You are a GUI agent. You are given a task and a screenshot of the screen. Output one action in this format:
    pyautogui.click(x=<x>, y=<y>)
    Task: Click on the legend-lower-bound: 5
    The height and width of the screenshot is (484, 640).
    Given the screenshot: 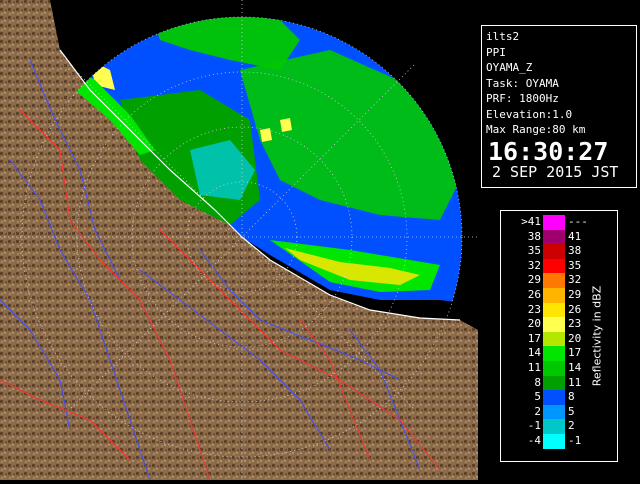 What is the action you would take?
    pyautogui.click(x=537, y=397)
    